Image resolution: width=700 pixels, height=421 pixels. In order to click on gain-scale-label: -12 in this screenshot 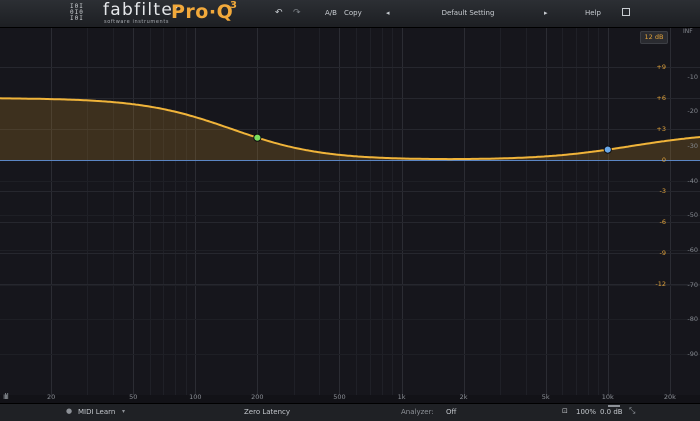, I will do `click(660, 284)`.